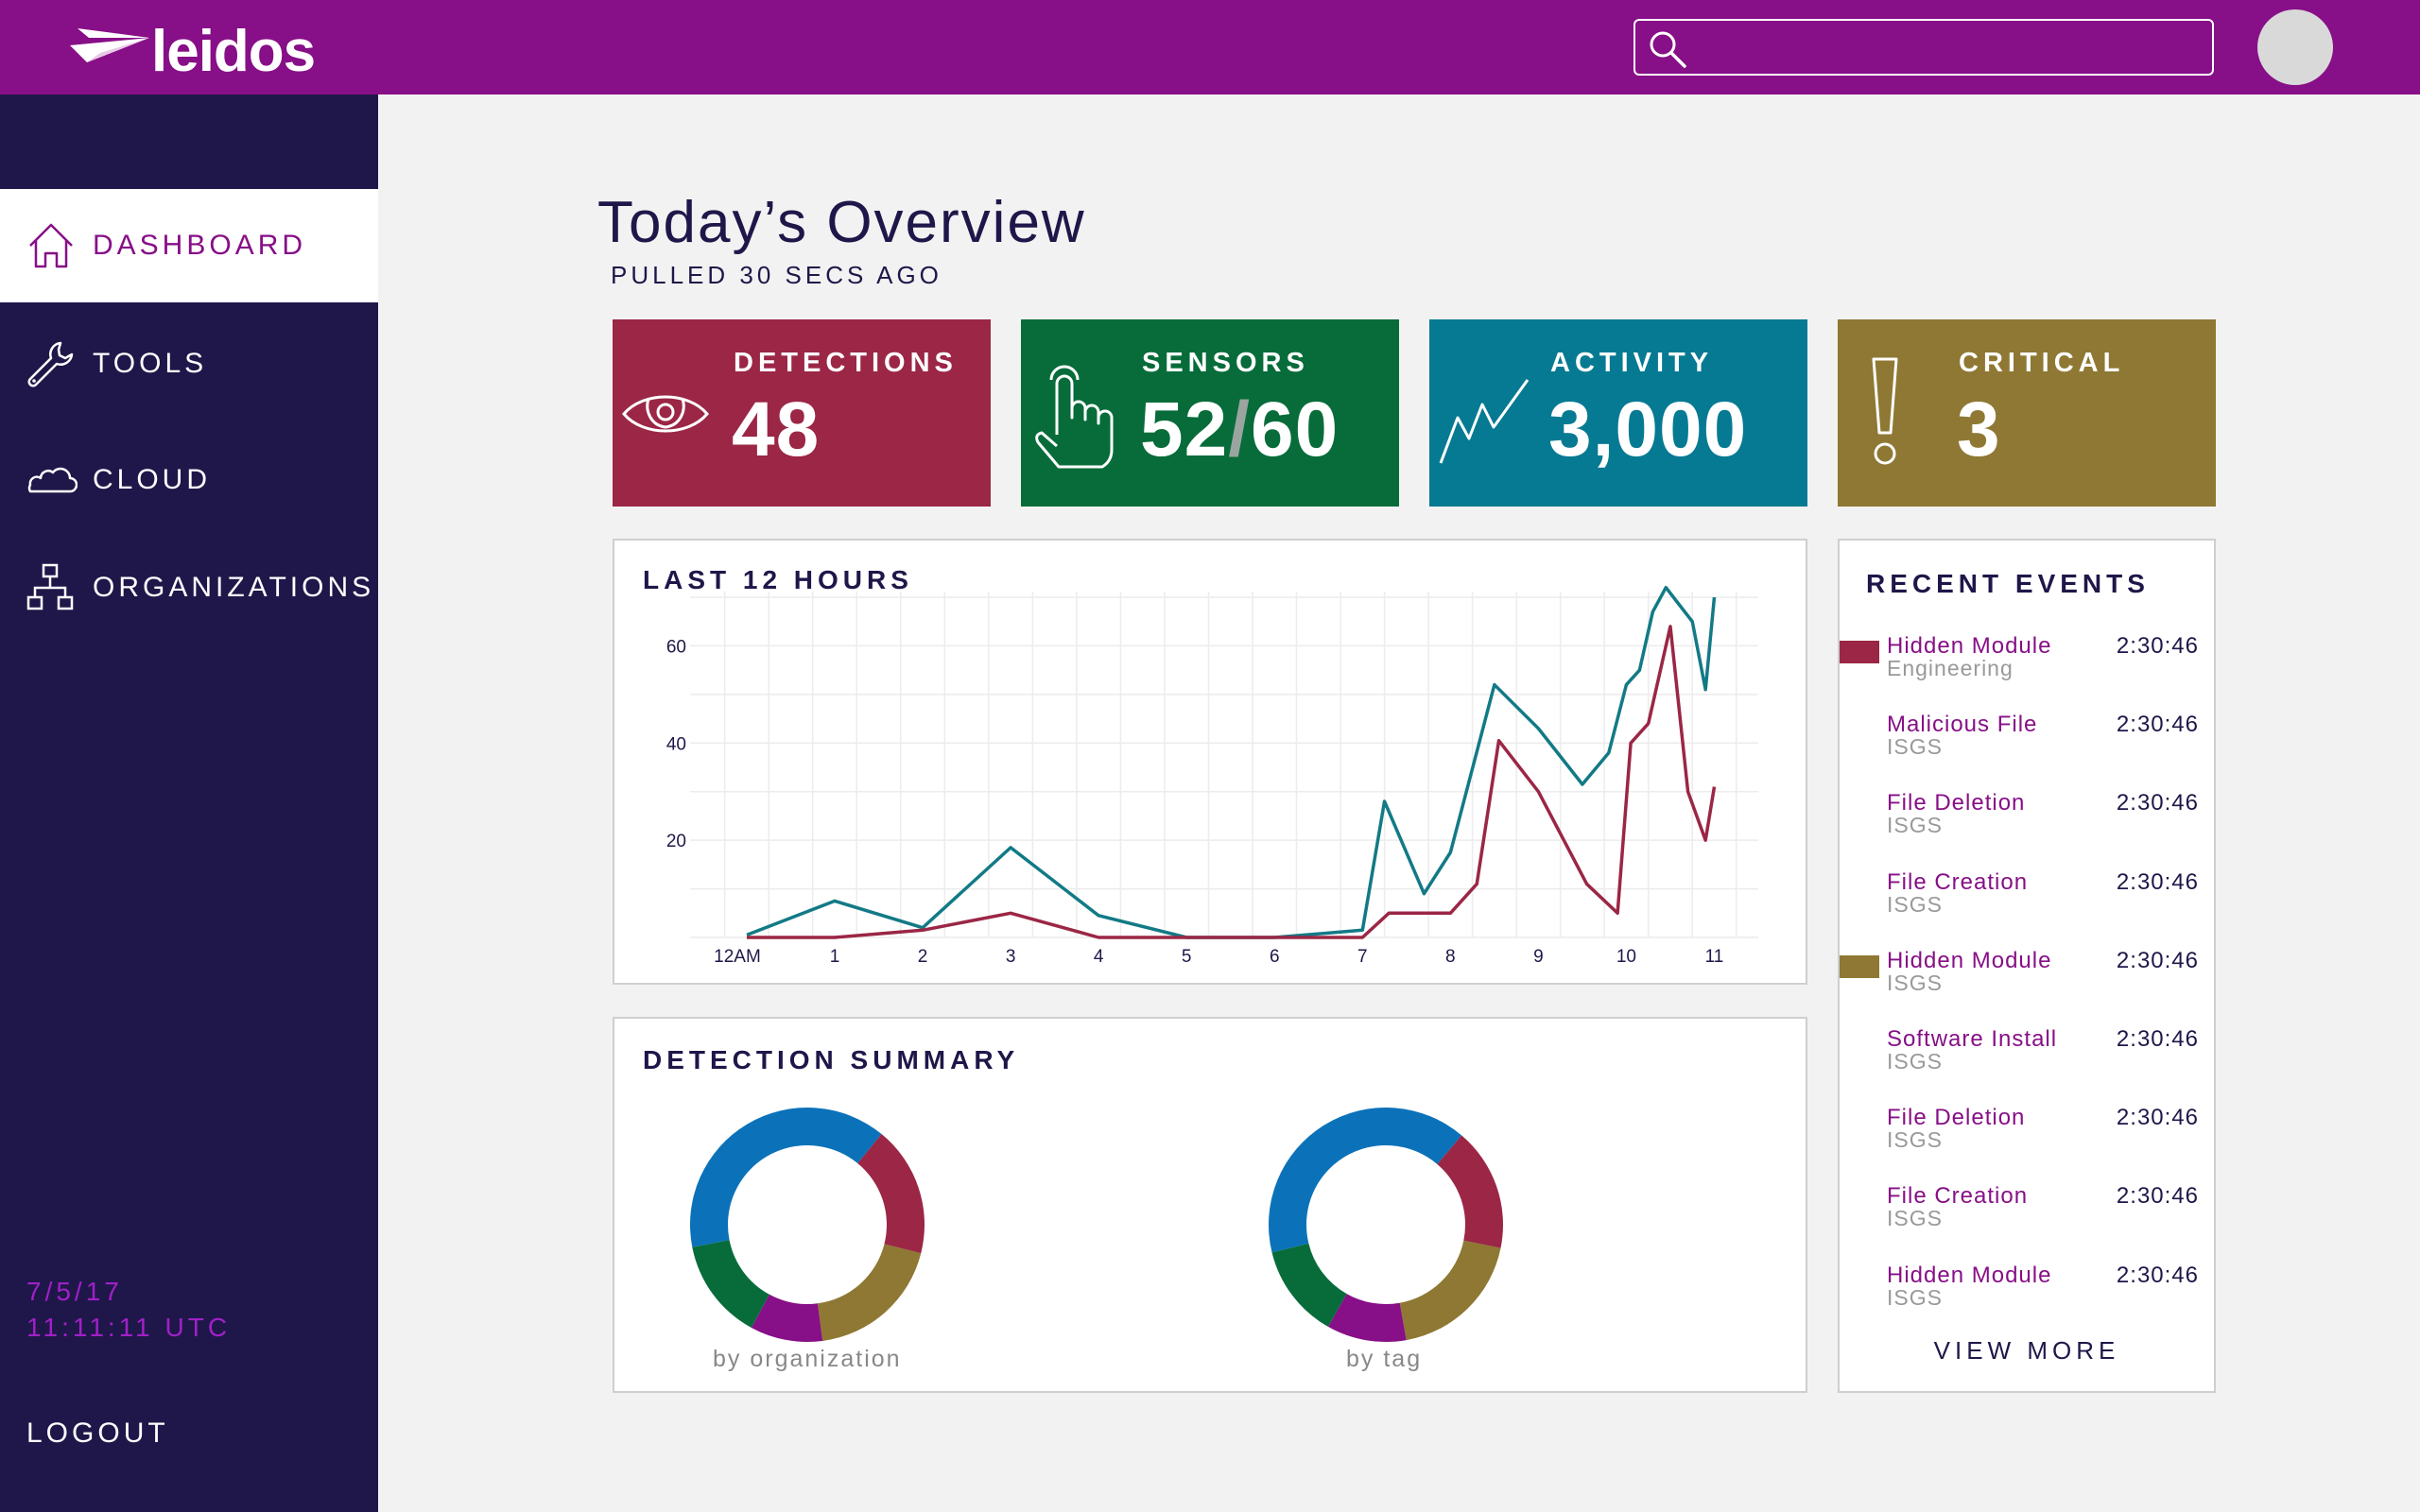  What do you see at coordinates (1187, 957) in the screenshot?
I see `x-tick-label: 5` at bounding box center [1187, 957].